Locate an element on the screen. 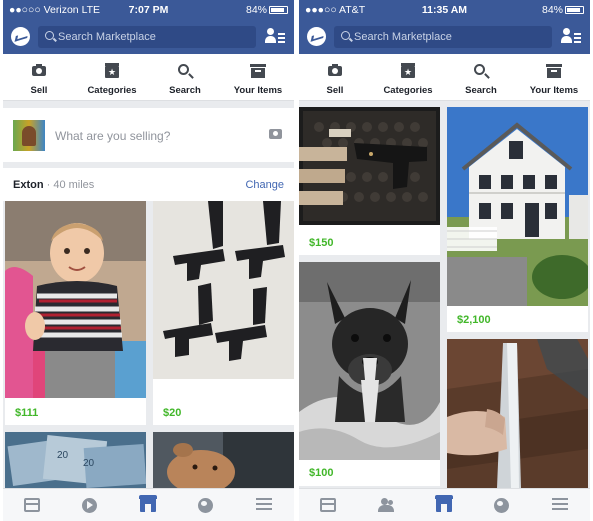  status-bar: ●●○○○ Verizon LTE 7:07 PM 84% is located at coordinates (148, 10).